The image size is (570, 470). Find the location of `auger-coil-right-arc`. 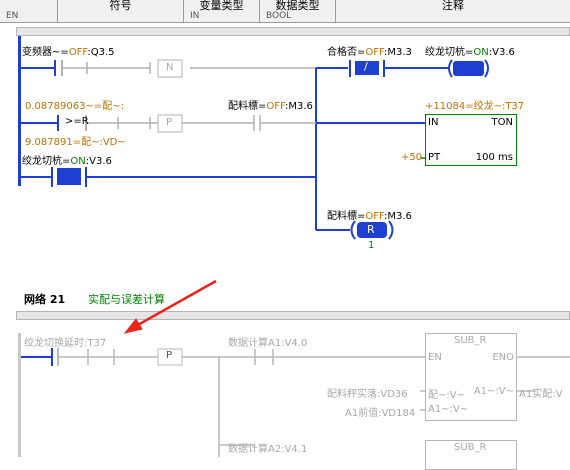

auger-coil-right-arc is located at coordinates (486, 68).